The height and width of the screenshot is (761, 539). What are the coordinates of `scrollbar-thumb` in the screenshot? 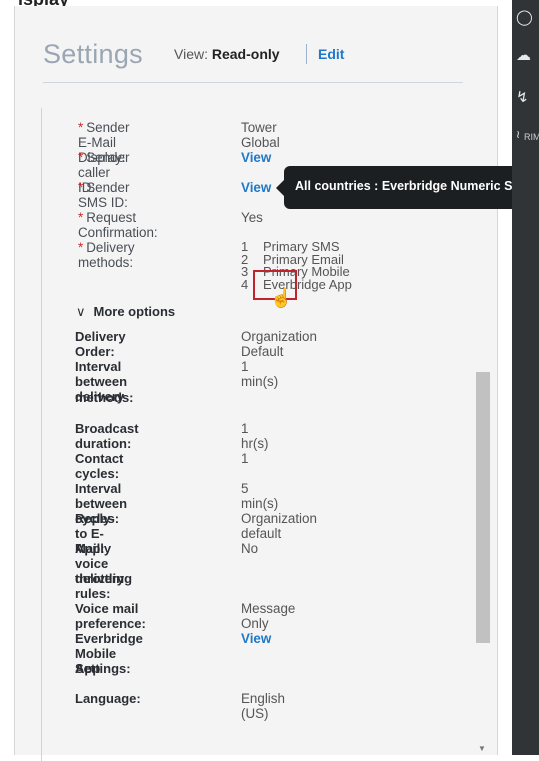 It's located at (483, 507).